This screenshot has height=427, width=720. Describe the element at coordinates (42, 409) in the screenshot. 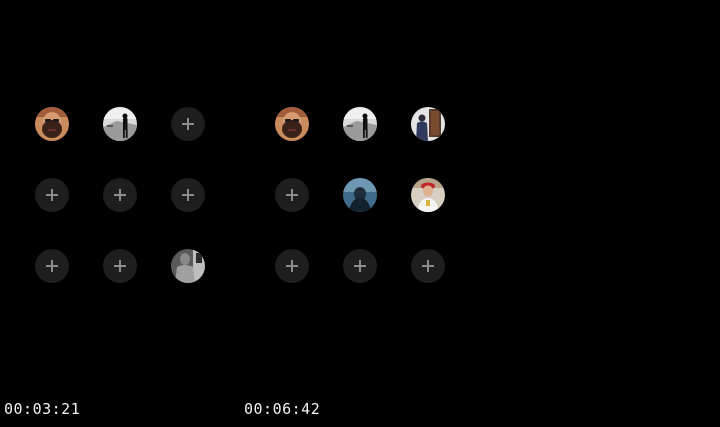

I see `elapsed-timecode: 00:03:21` at that location.